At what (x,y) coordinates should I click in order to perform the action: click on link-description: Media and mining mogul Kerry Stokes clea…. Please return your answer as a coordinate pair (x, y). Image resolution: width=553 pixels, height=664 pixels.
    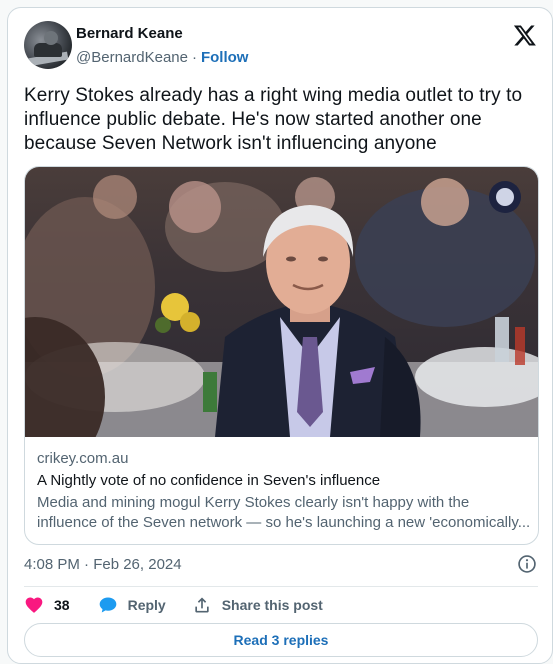
    Looking at the image, I should click on (284, 512).